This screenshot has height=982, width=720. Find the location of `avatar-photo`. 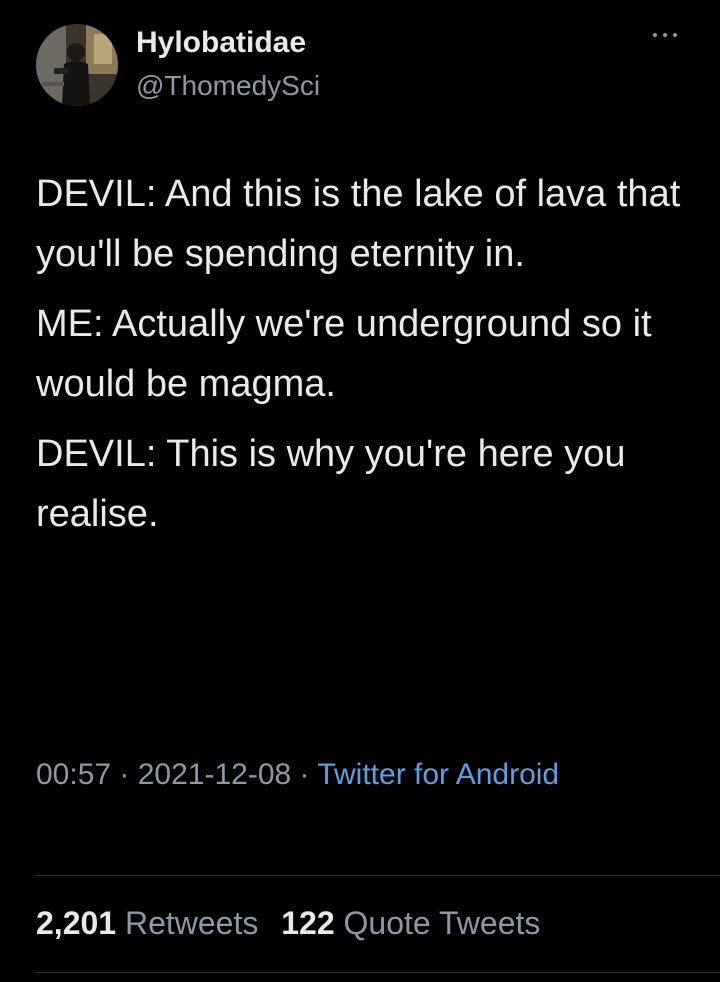

avatar-photo is located at coordinates (77, 65).